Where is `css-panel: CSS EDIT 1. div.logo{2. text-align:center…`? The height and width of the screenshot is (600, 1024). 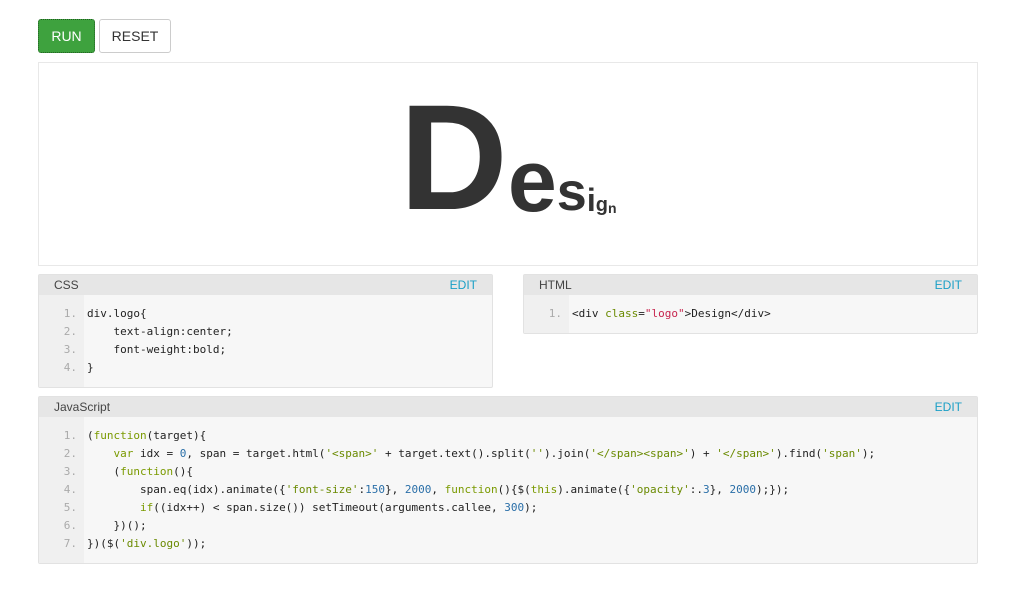
css-panel: CSS EDIT 1. div.logo{2. text-align:center… is located at coordinates (265, 331).